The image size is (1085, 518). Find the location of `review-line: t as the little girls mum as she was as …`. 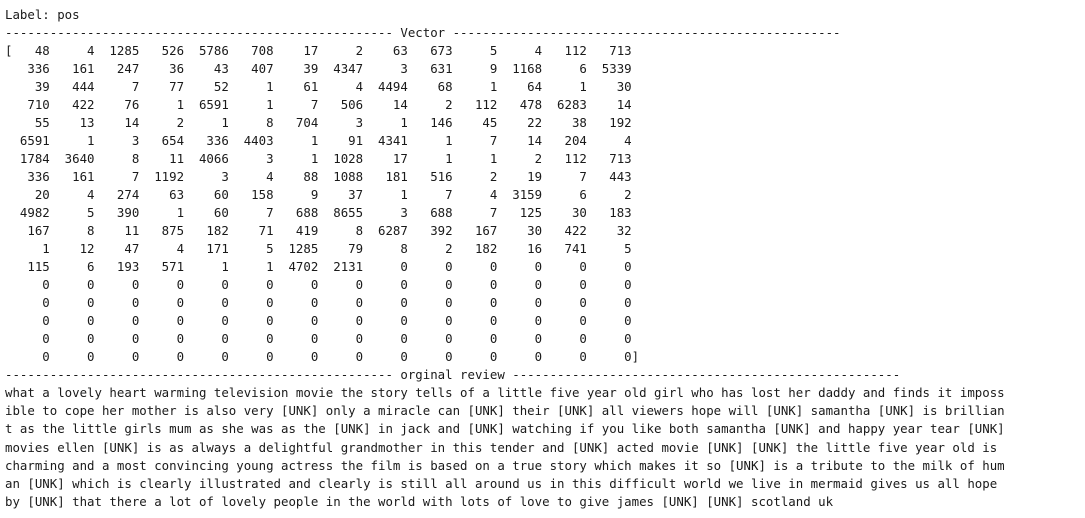

review-line: t as the little girls mum as she was as … is located at coordinates (505, 429).